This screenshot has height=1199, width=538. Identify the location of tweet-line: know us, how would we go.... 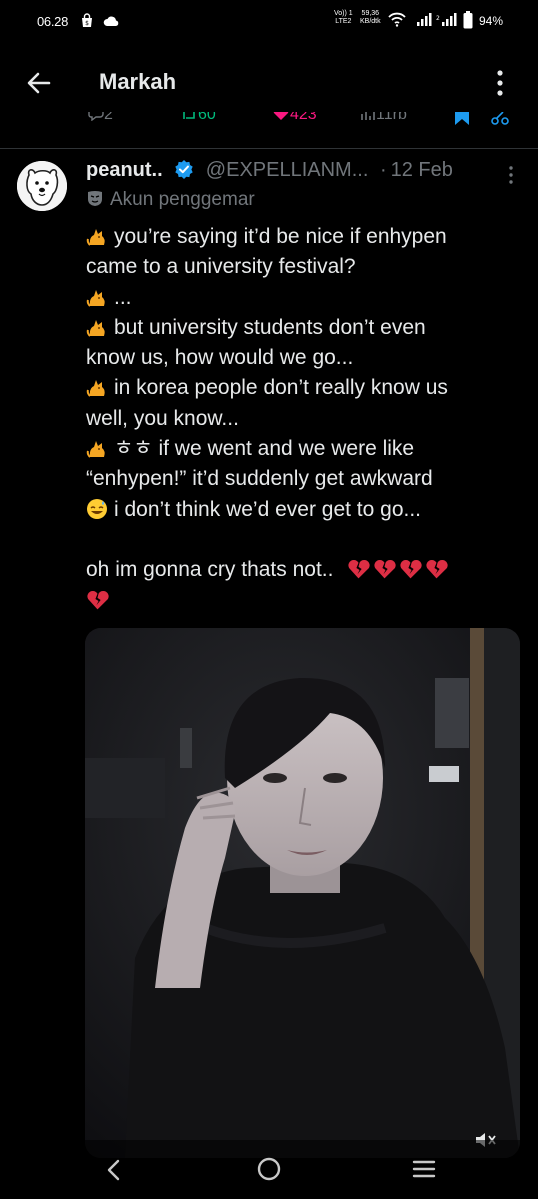
(220, 358).